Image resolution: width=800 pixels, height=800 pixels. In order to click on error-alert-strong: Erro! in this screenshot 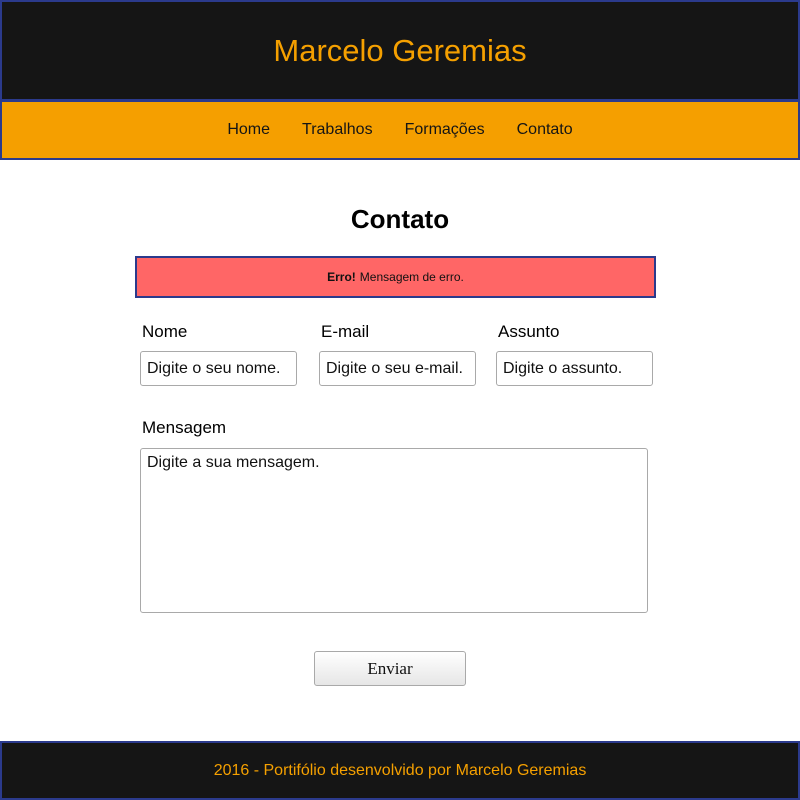, I will do `click(341, 277)`.